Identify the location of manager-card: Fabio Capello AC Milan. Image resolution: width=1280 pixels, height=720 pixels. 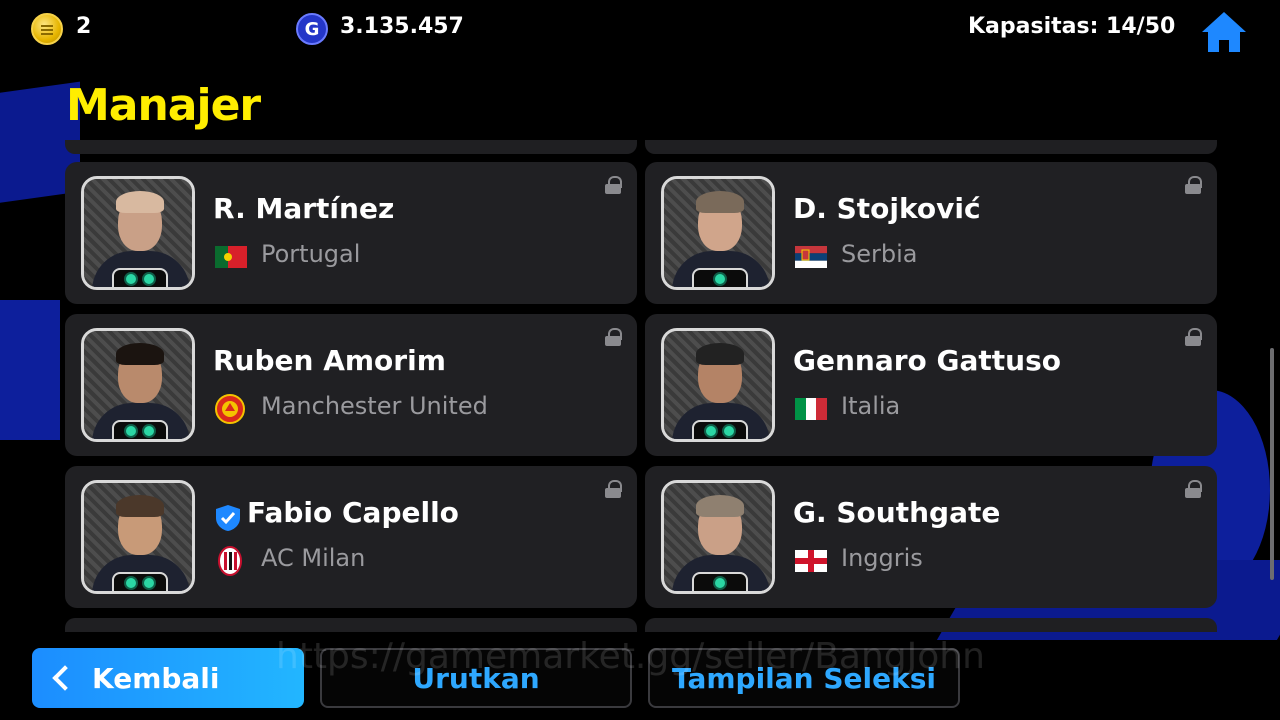
(351, 537).